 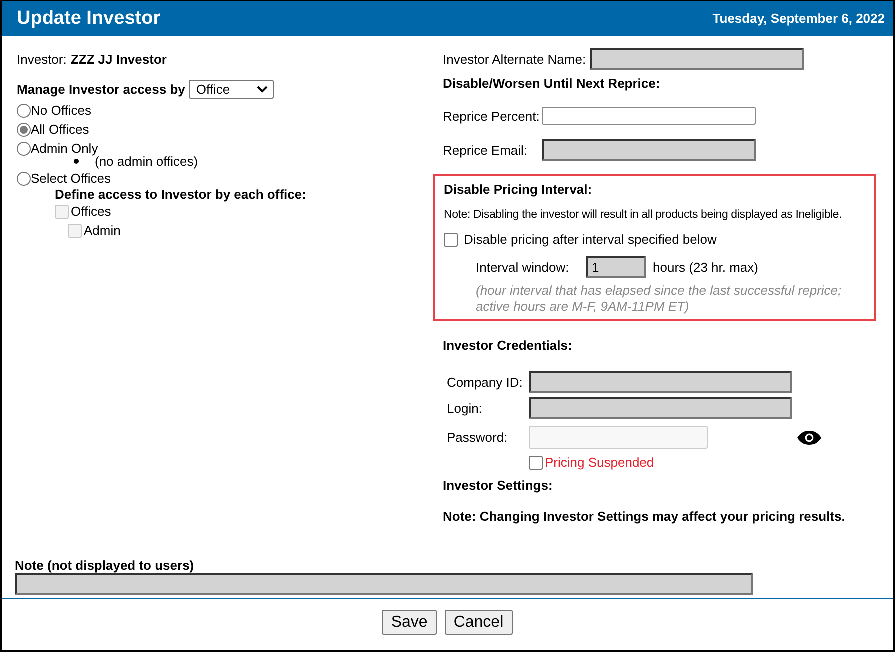 What do you see at coordinates (89, 19) in the screenshot?
I see `window-title: Update Investor` at bounding box center [89, 19].